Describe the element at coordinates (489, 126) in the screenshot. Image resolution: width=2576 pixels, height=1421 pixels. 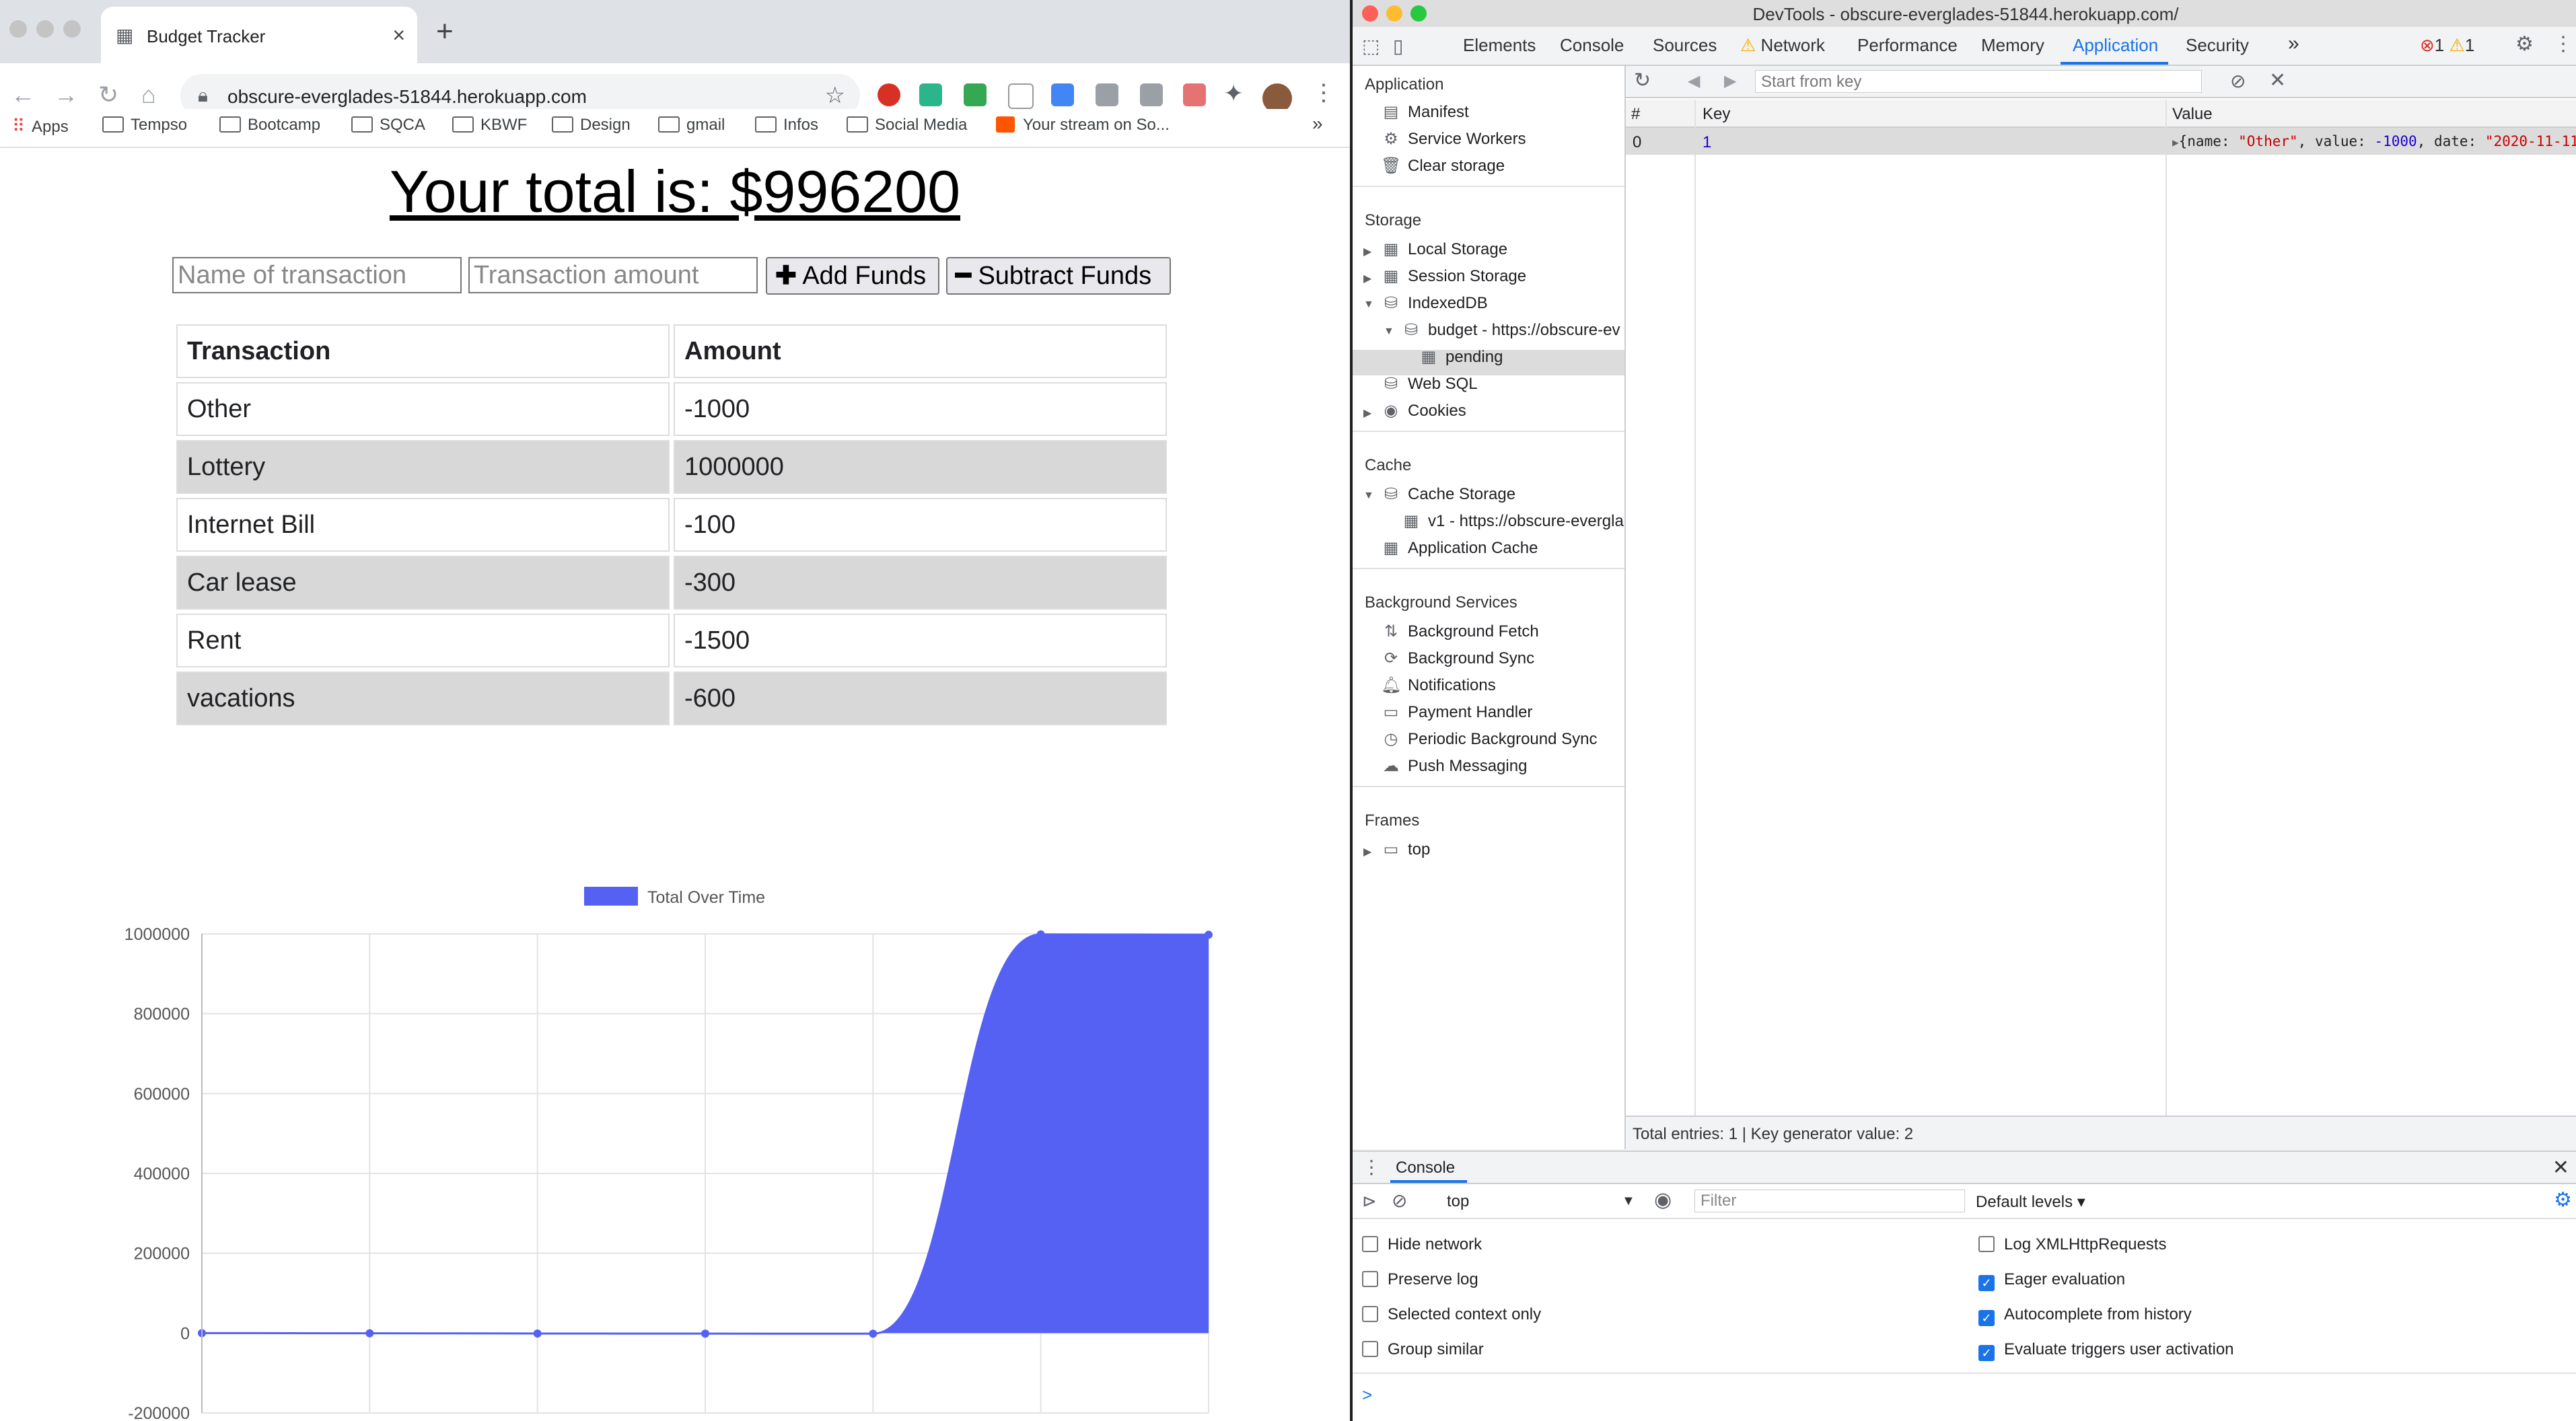
I see `bookmark-folder: KBWF` at that location.